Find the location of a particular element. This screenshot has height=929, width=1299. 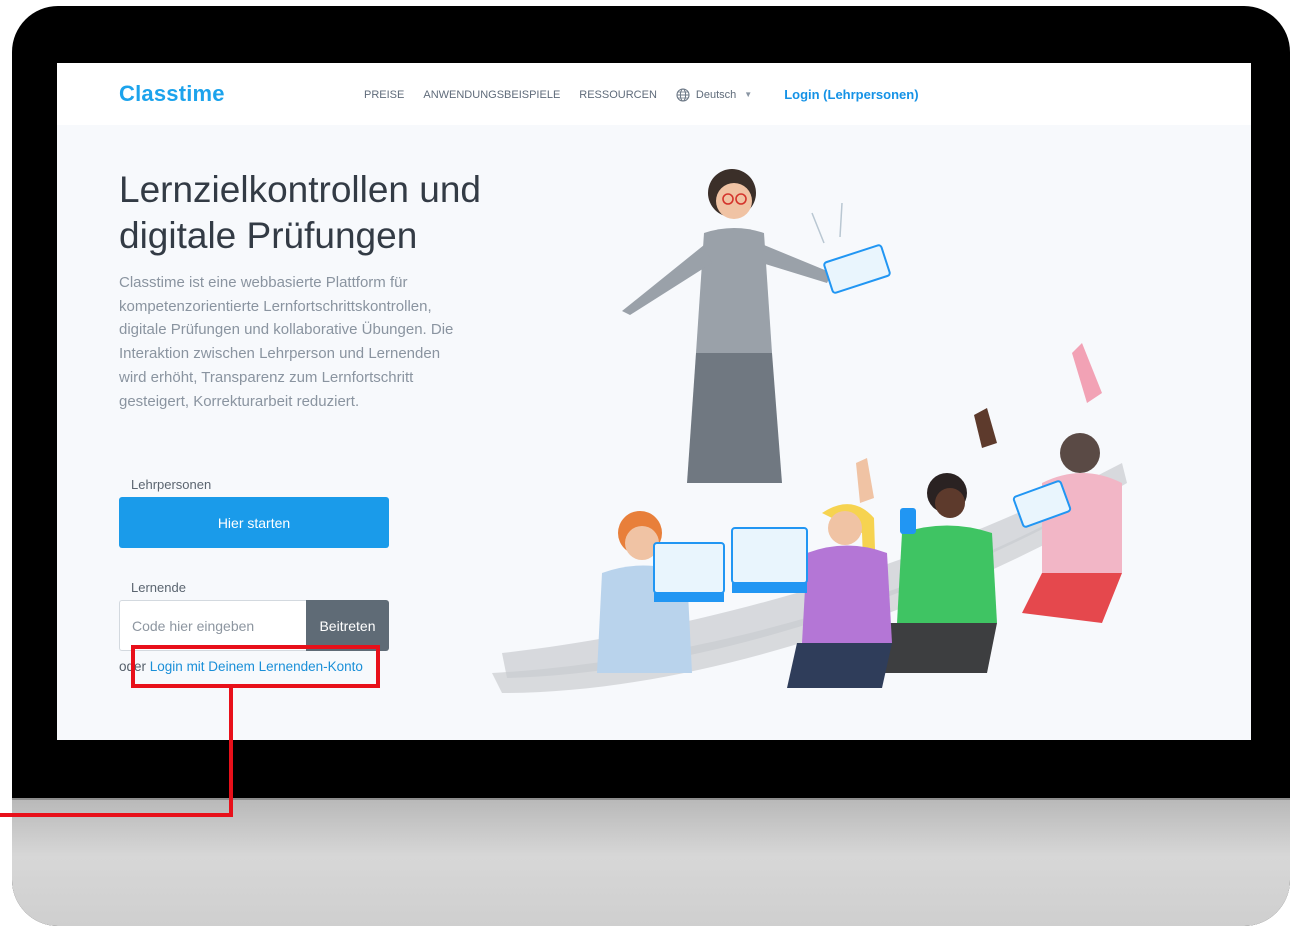

highlight-box is located at coordinates (255, 666).